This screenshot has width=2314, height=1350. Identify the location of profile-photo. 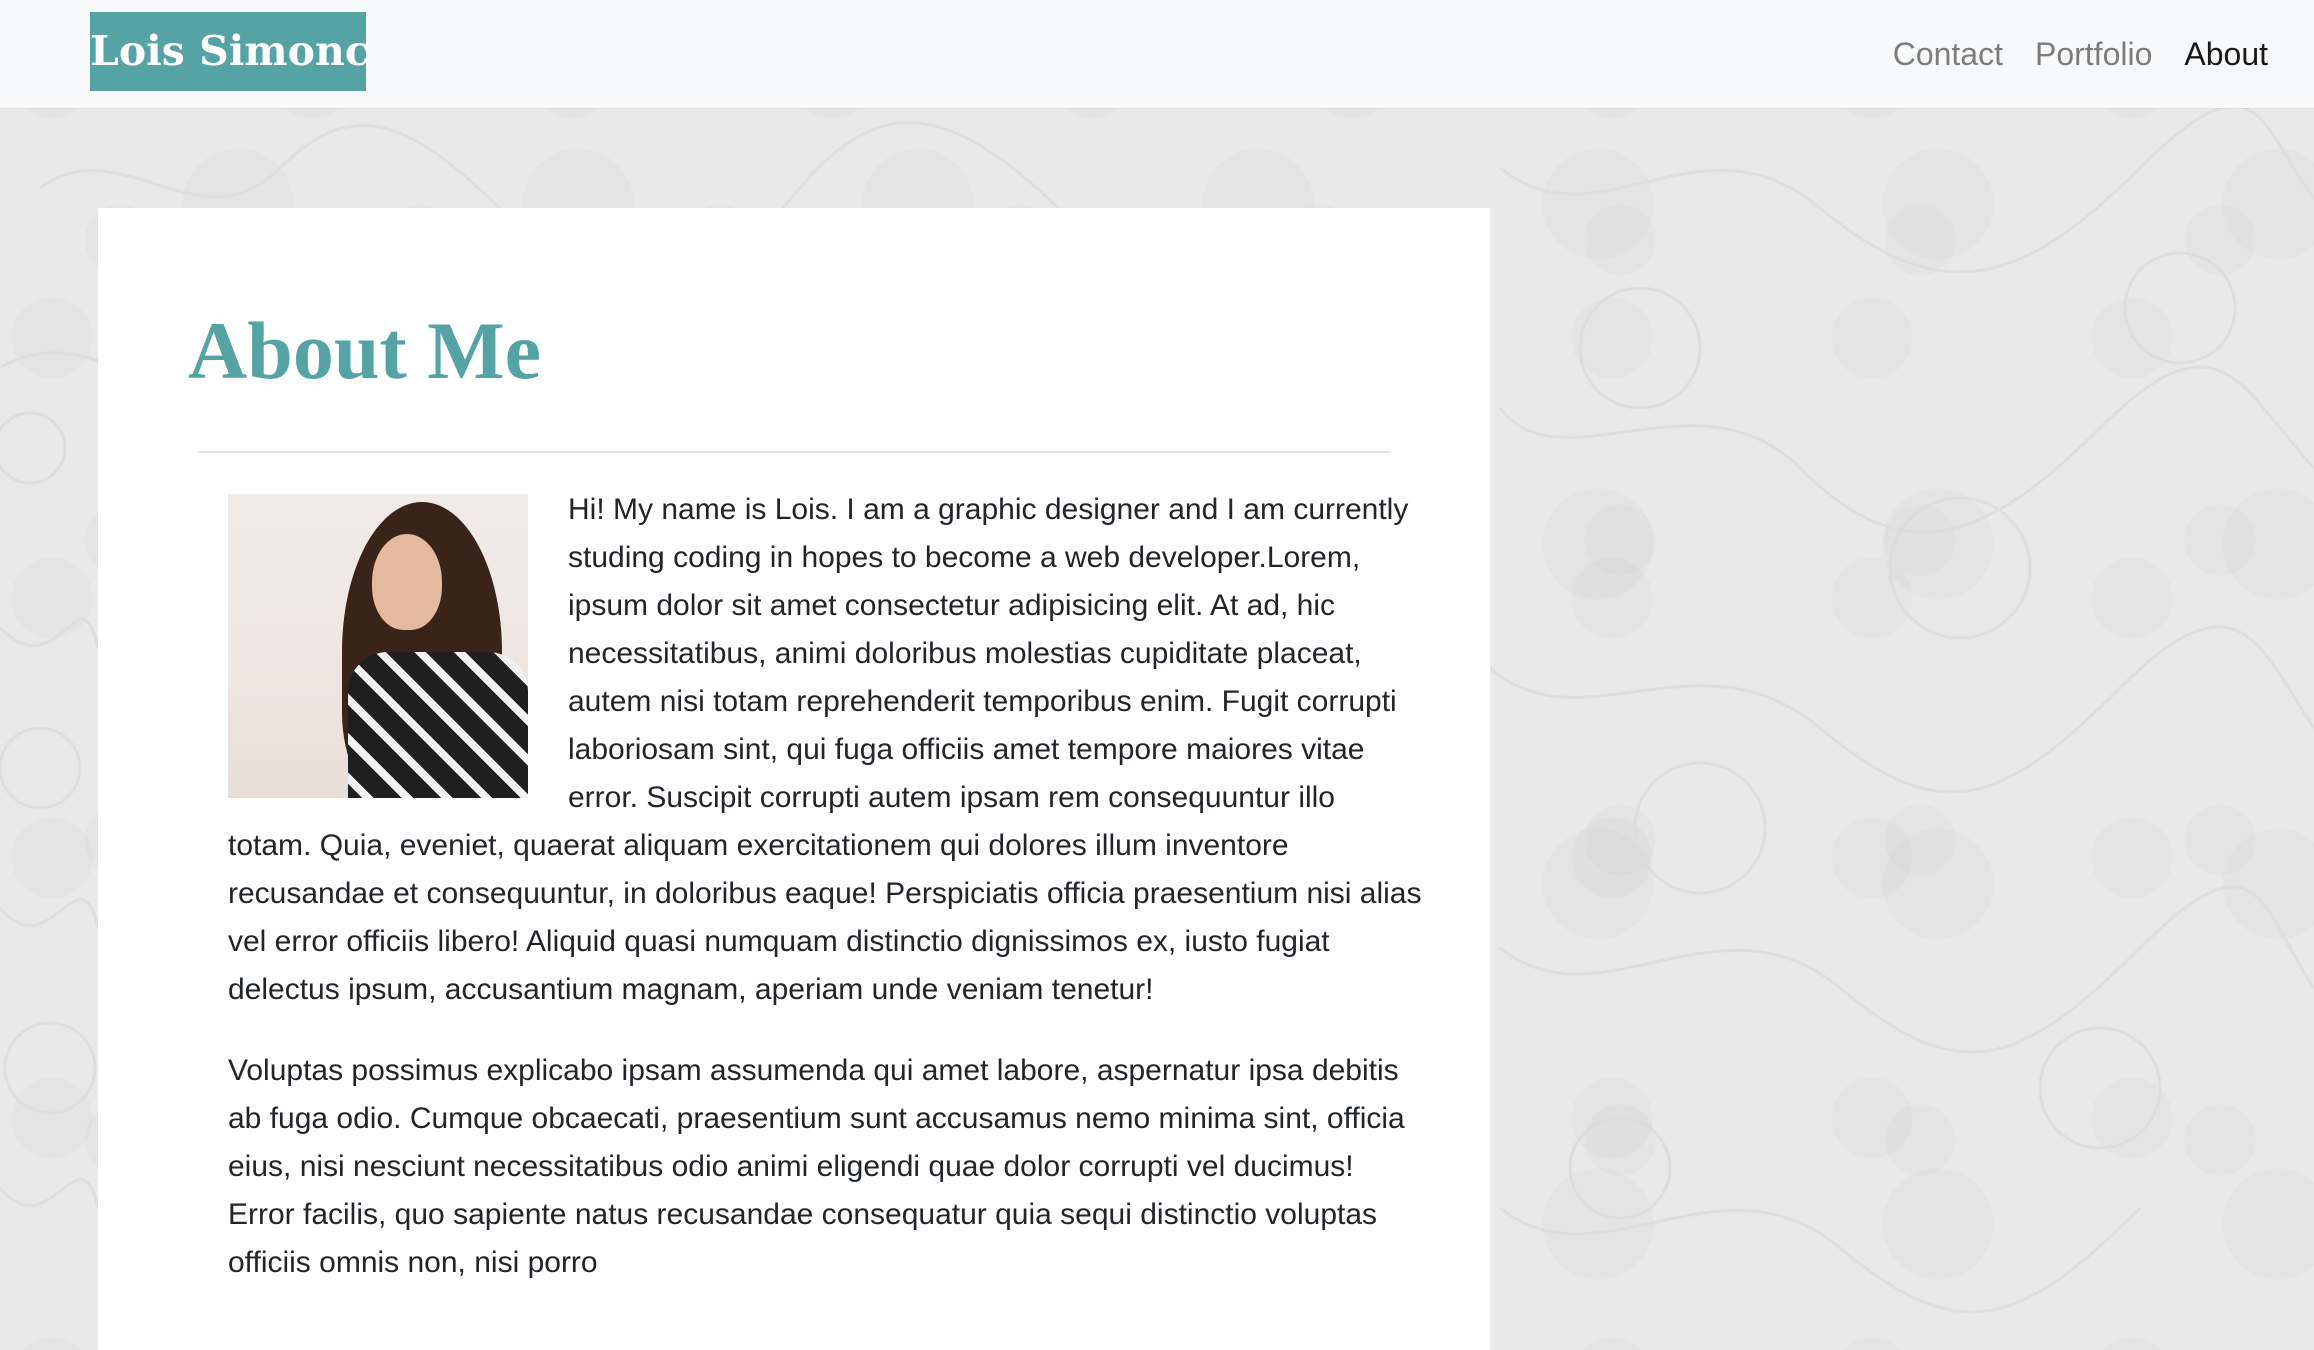
(378, 646).